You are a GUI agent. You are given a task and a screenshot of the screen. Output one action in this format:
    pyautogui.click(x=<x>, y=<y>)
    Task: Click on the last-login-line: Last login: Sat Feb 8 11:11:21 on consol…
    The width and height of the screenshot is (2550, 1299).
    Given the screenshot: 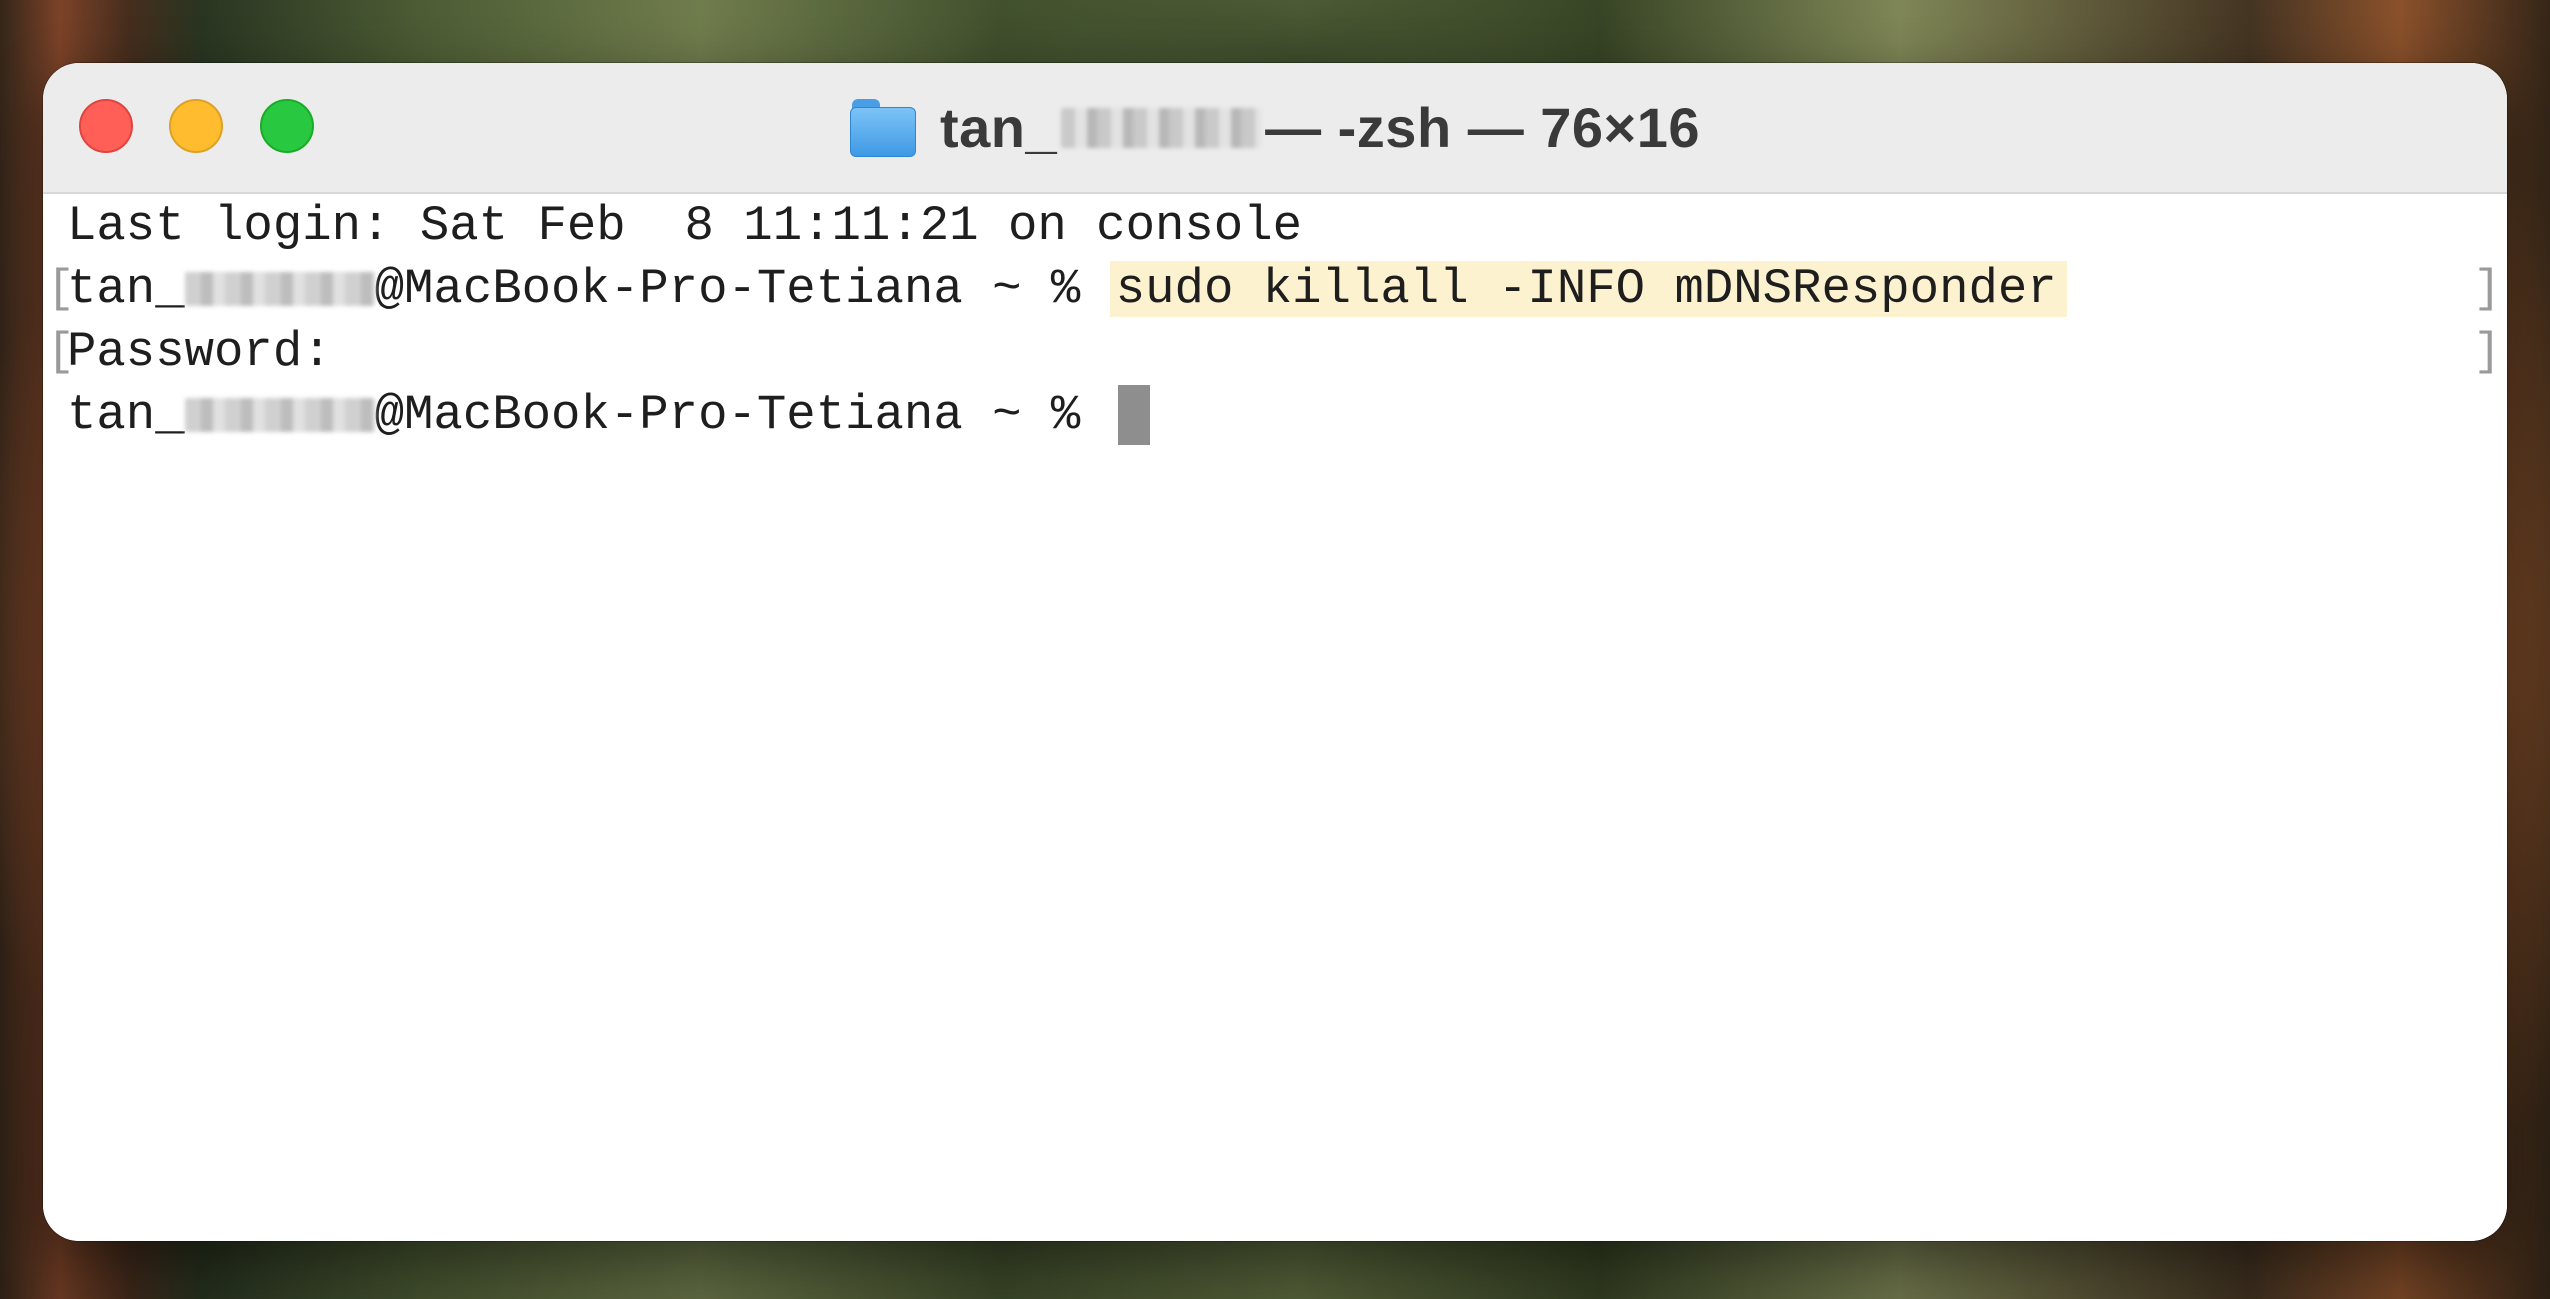 What is the action you would take?
    pyautogui.click(x=685, y=226)
    